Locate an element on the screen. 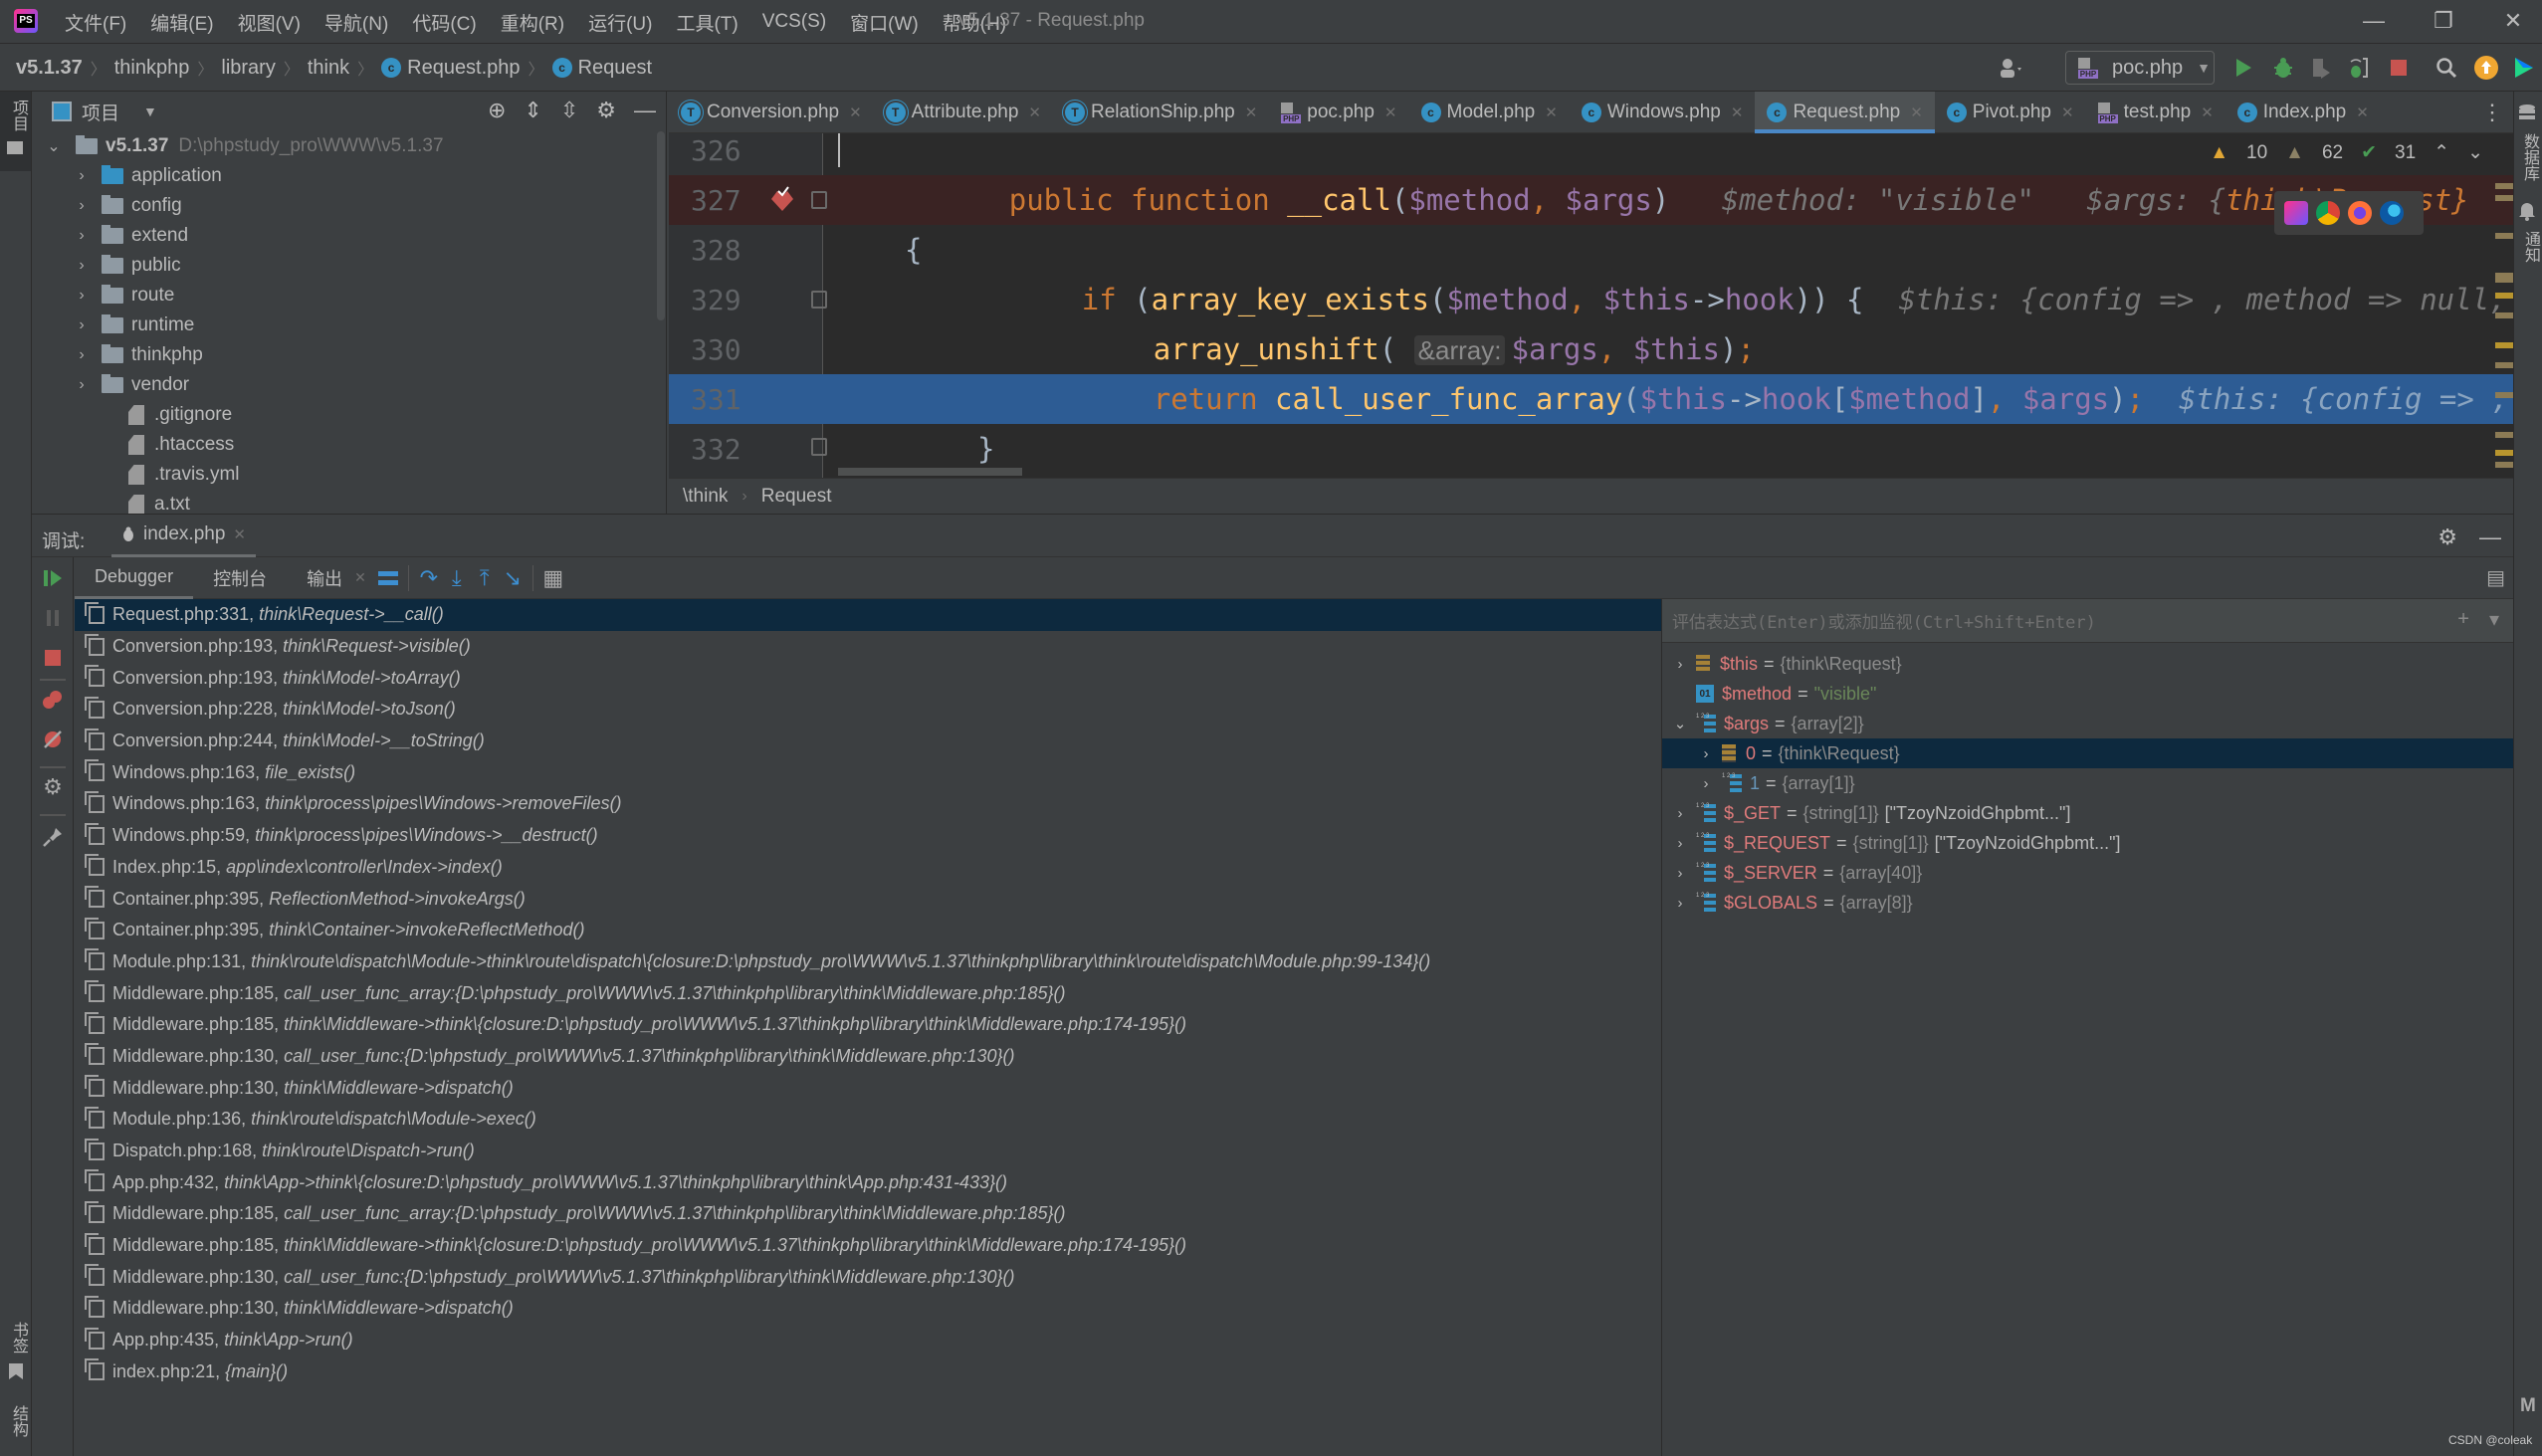  evaluate-expression-input: 评估表达式(Enter)或添加监视(Ctrl+Shift+Enter) is located at coordinates (2087, 621).